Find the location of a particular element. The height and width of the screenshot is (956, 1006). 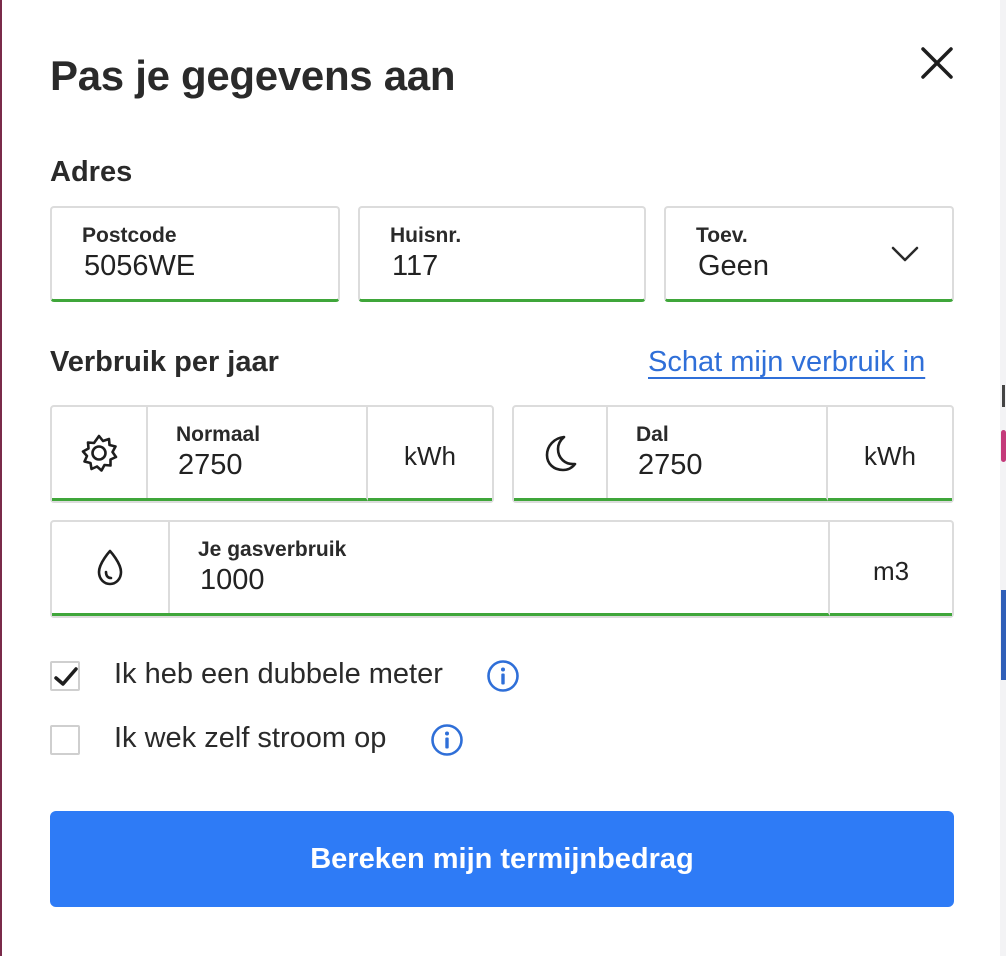

close-button is located at coordinates (937, 63).